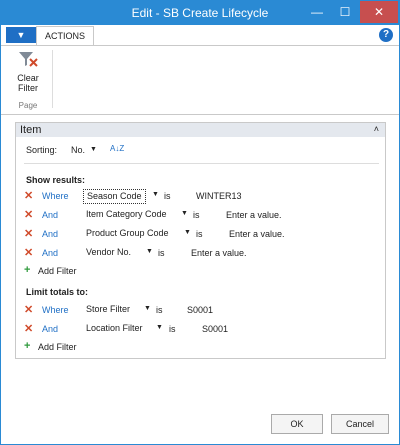 This screenshot has height=445, width=400. I want to click on filter-field-select: Location Filter, so click(114, 328).